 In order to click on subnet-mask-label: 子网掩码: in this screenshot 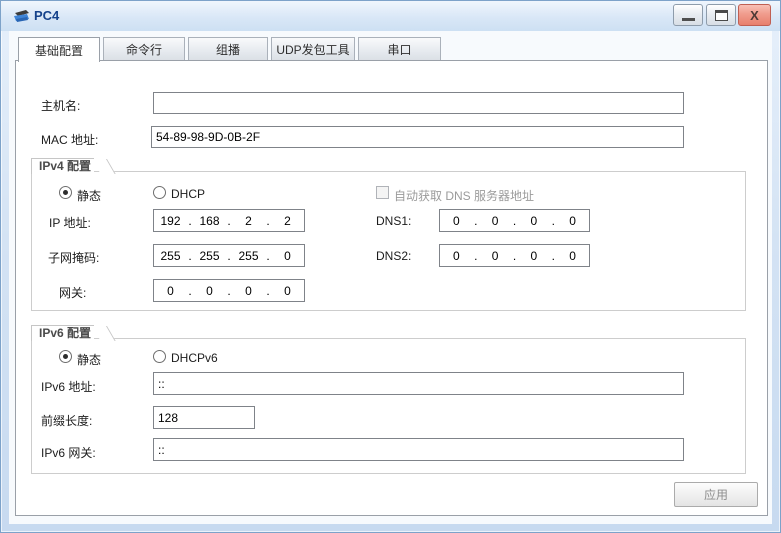, I will do `click(74, 258)`.